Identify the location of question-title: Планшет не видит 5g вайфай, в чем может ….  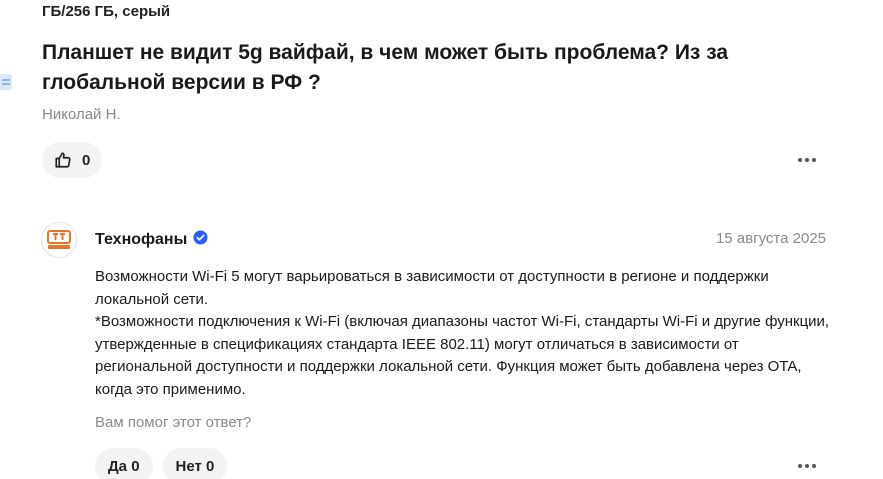
(385, 67).